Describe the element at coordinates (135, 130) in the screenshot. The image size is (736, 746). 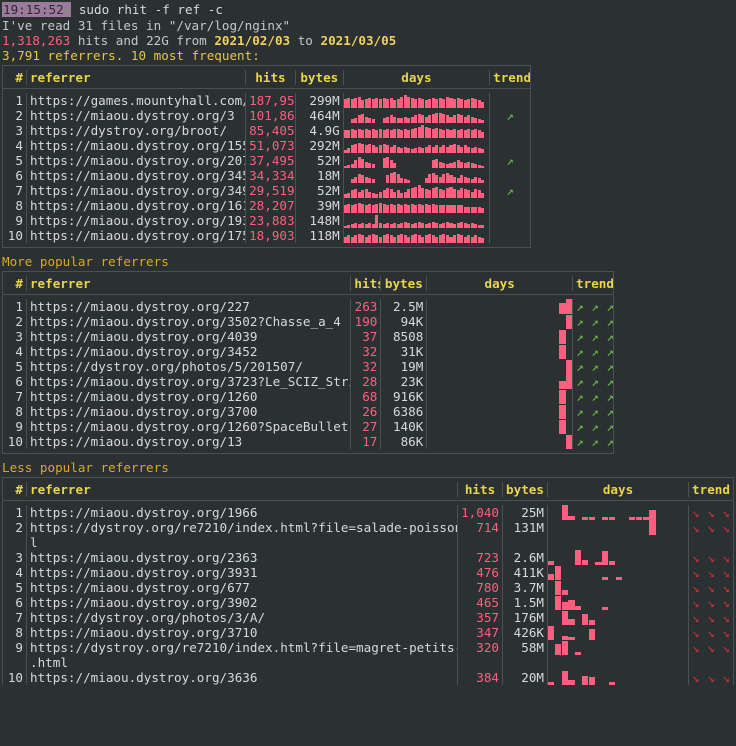
I see `row-referrer: https://dystroy.org/broot/` at that location.